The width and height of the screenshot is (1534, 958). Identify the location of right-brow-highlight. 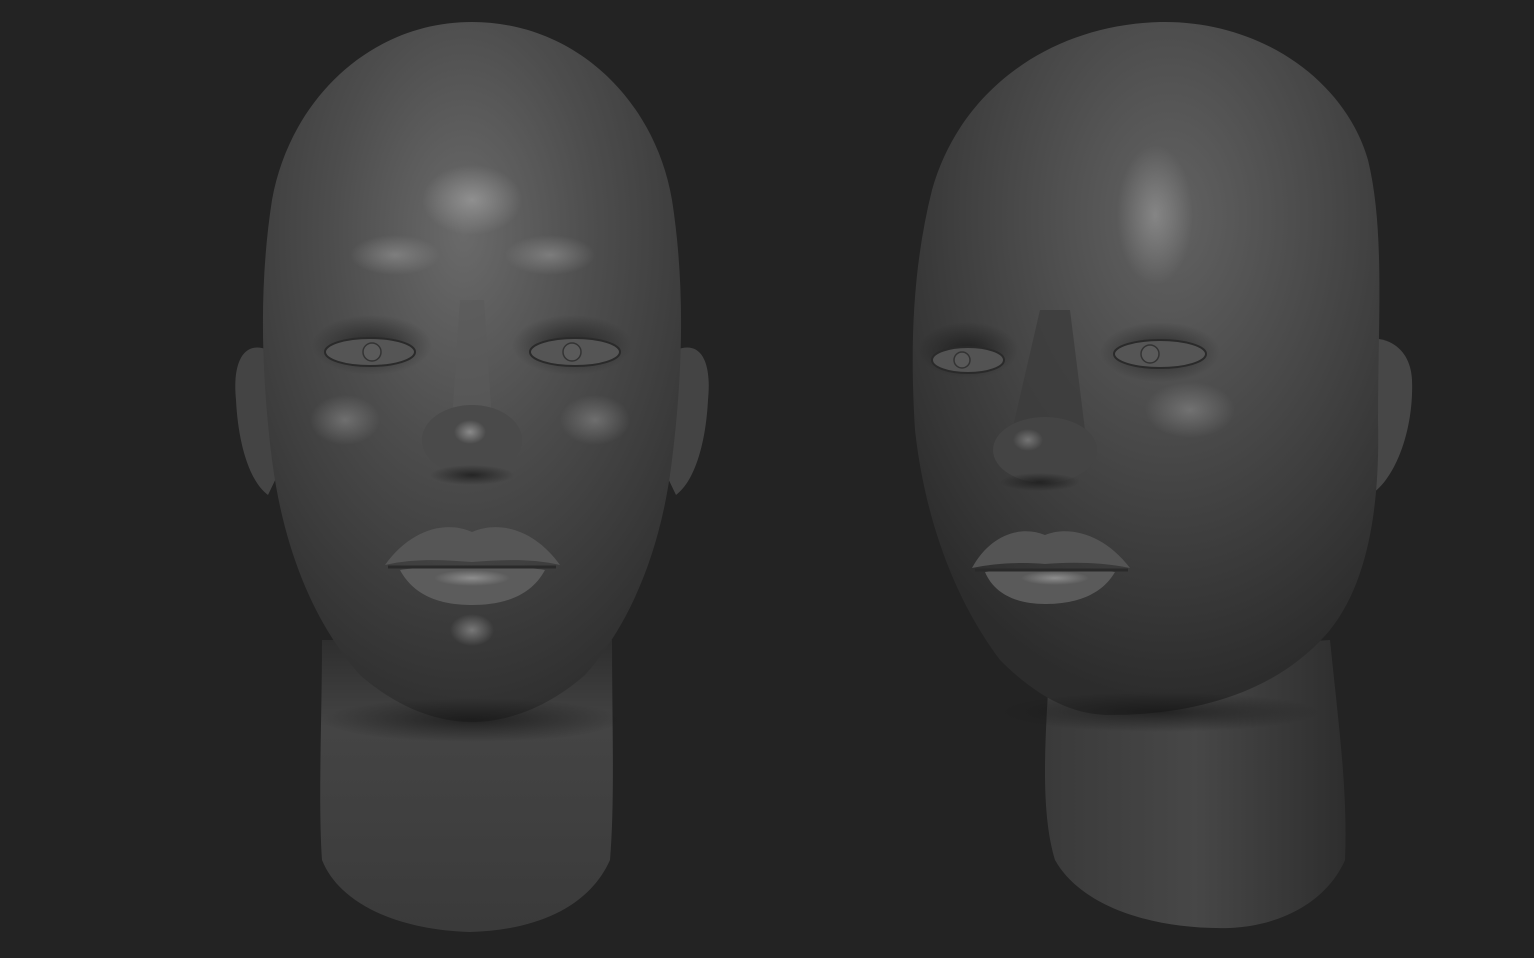
(550, 255).